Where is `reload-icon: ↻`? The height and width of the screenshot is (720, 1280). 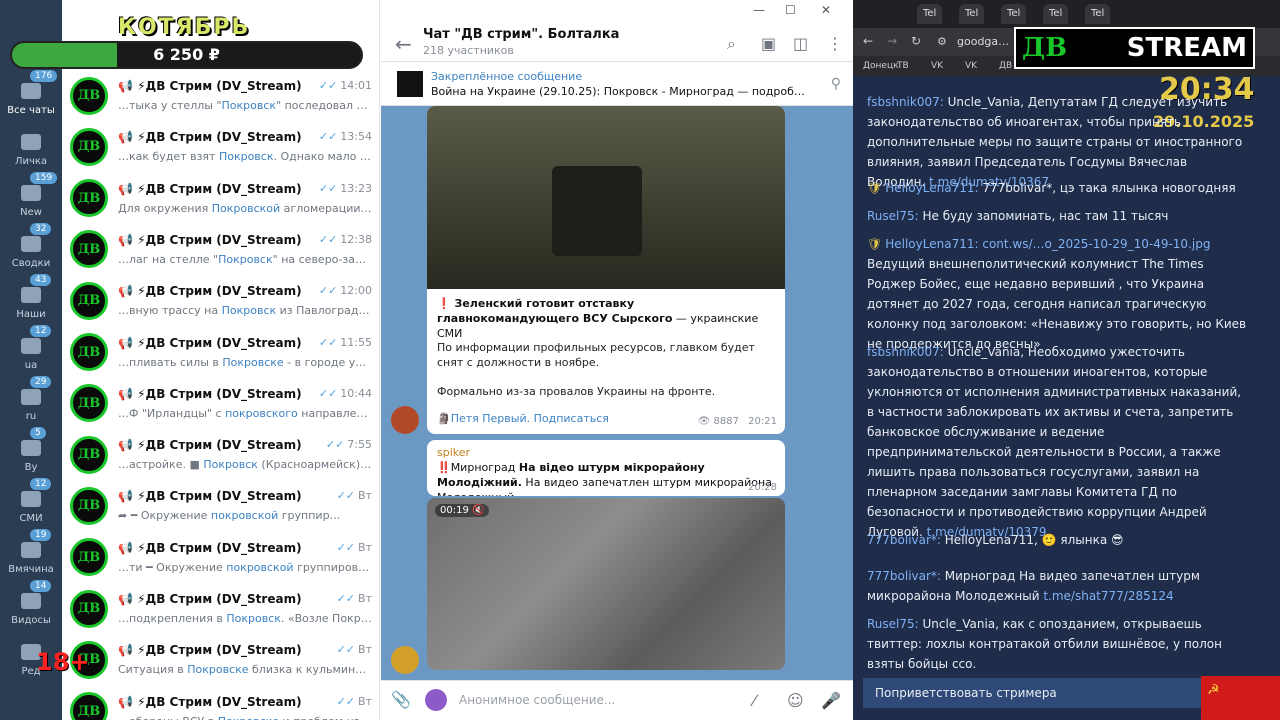
reload-icon: ↻ is located at coordinates (916, 41).